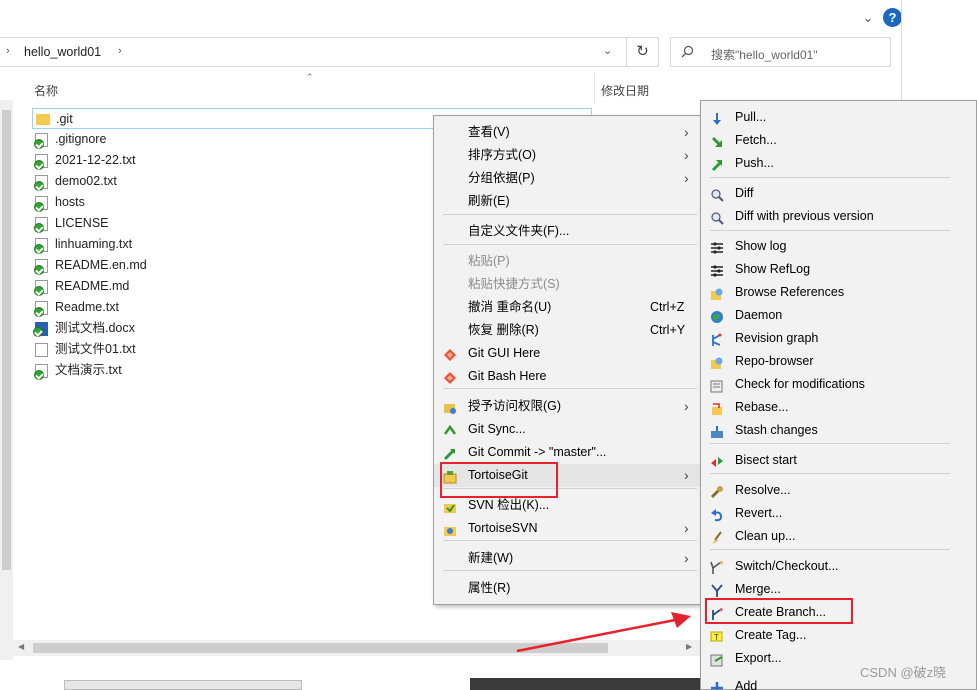 Image resolution: width=977 pixels, height=690 pixels. What do you see at coordinates (838, 216) in the screenshot?
I see `tortoisegit-menu-item: Diff with previous version` at bounding box center [838, 216].